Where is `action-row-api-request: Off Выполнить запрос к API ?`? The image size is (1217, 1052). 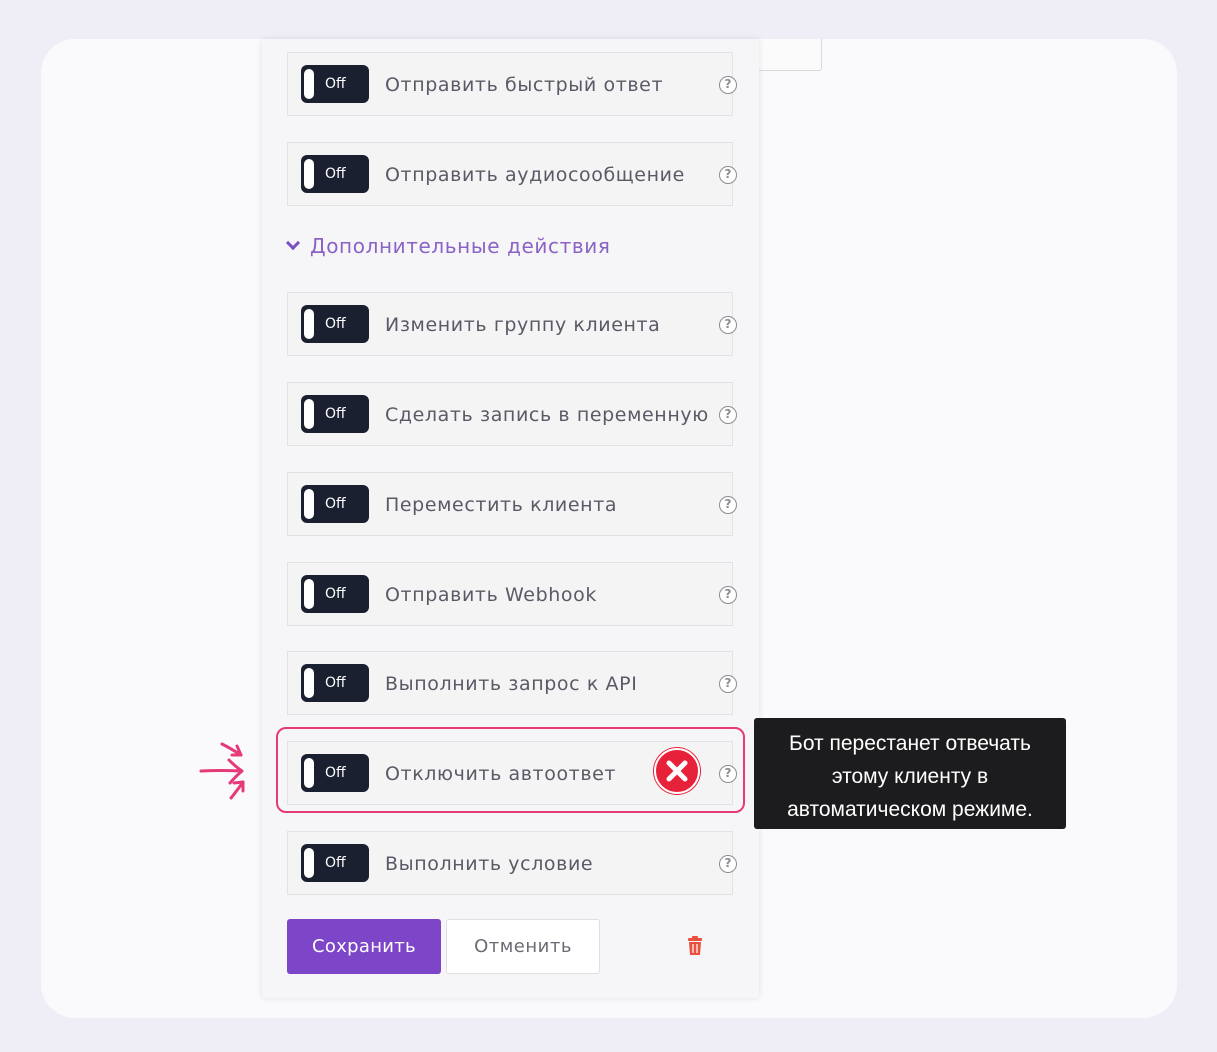
action-row-api-request: Off Выполнить запрос к API ? is located at coordinates (512, 683).